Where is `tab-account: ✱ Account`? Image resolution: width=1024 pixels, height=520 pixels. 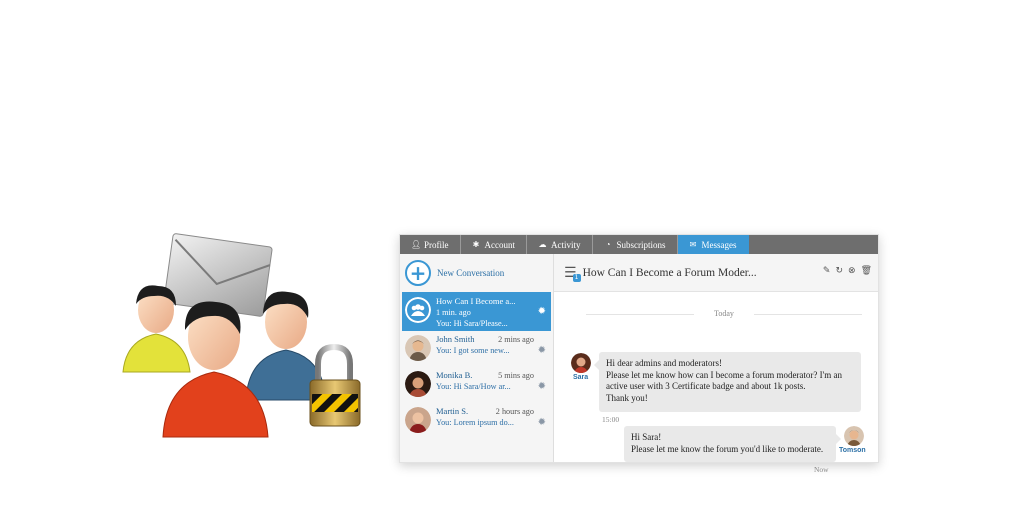
tab-account: ✱ Account is located at coordinates (494, 244).